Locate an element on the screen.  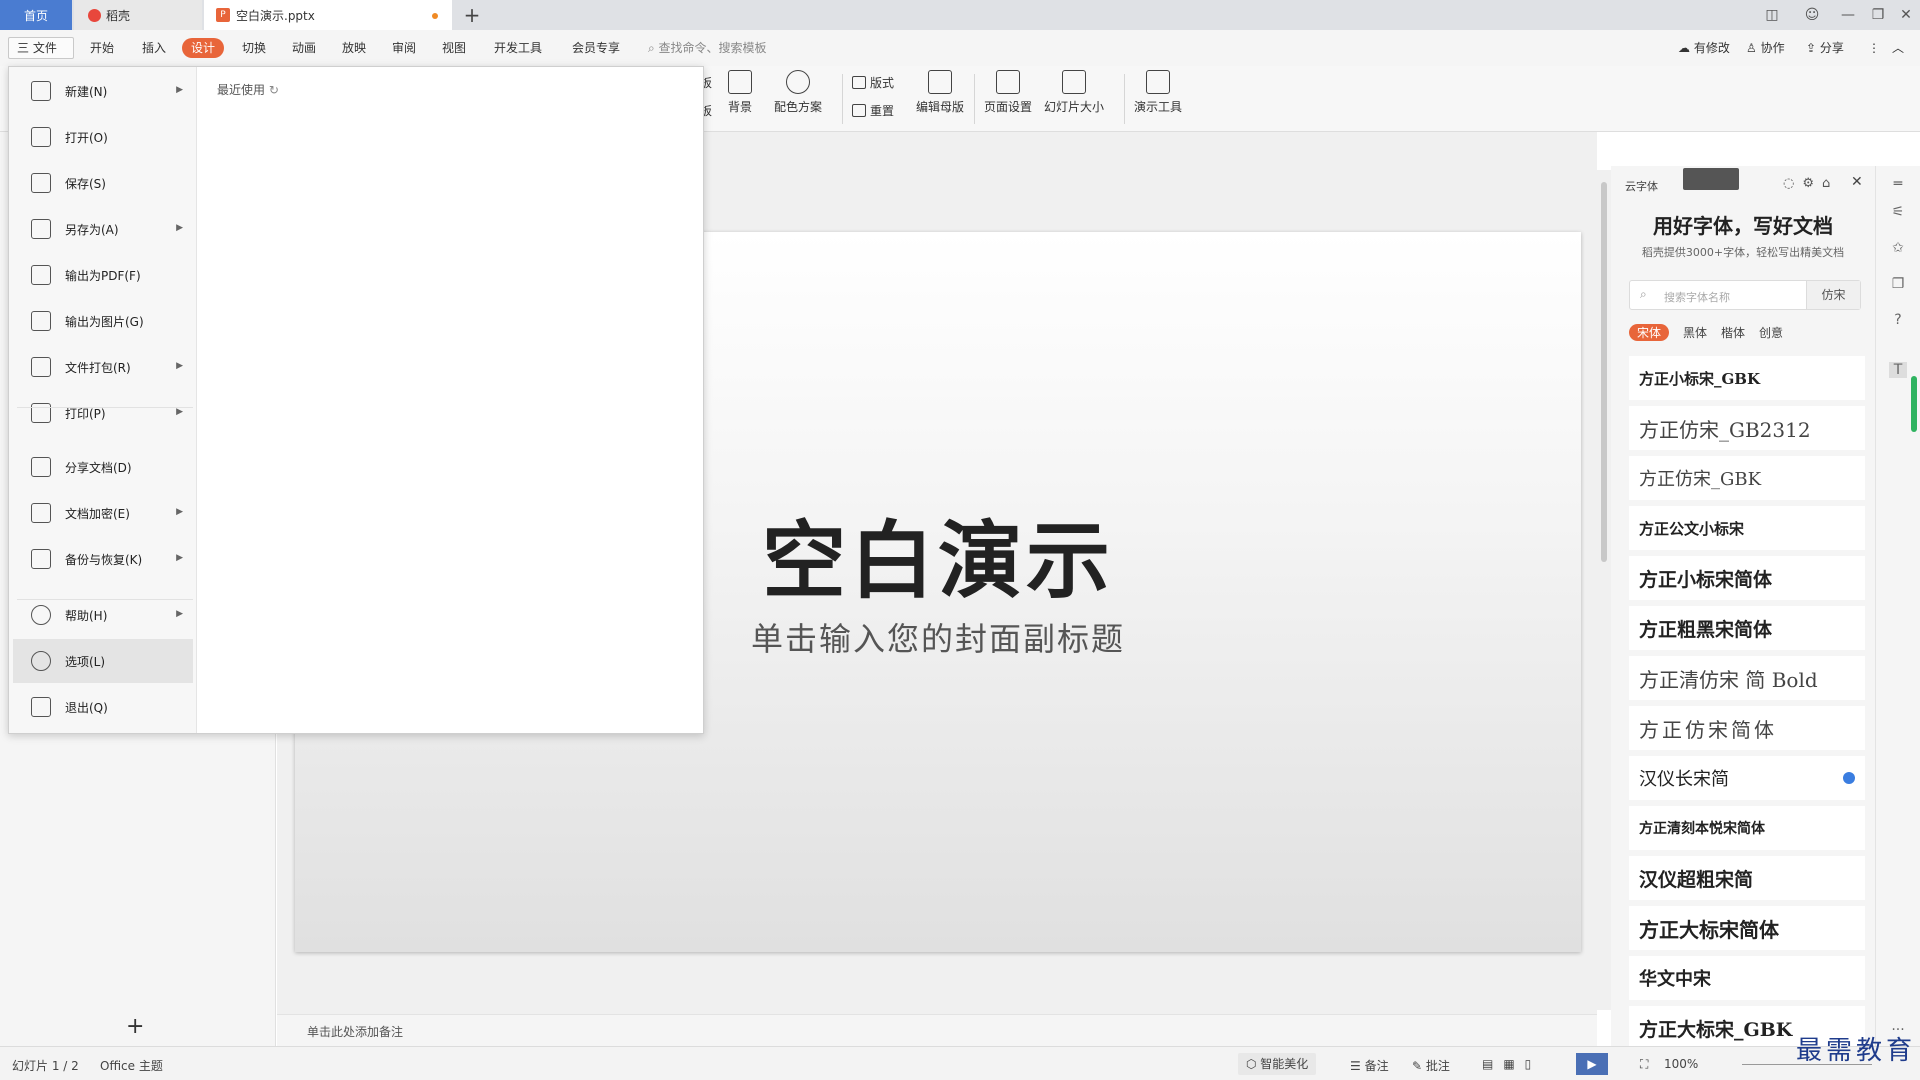
menu-encrypt: 文档加密(E) ▶ is located at coordinates (103, 513).